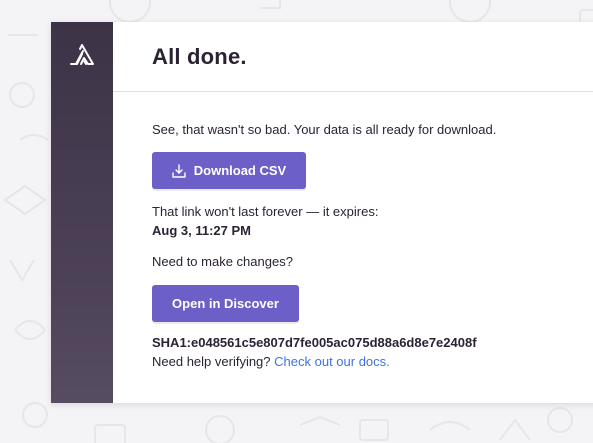 The image size is (593, 443). Describe the element at coordinates (222, 261) in the screenshot. I see `changes-text: Need to make changes?` at that location.